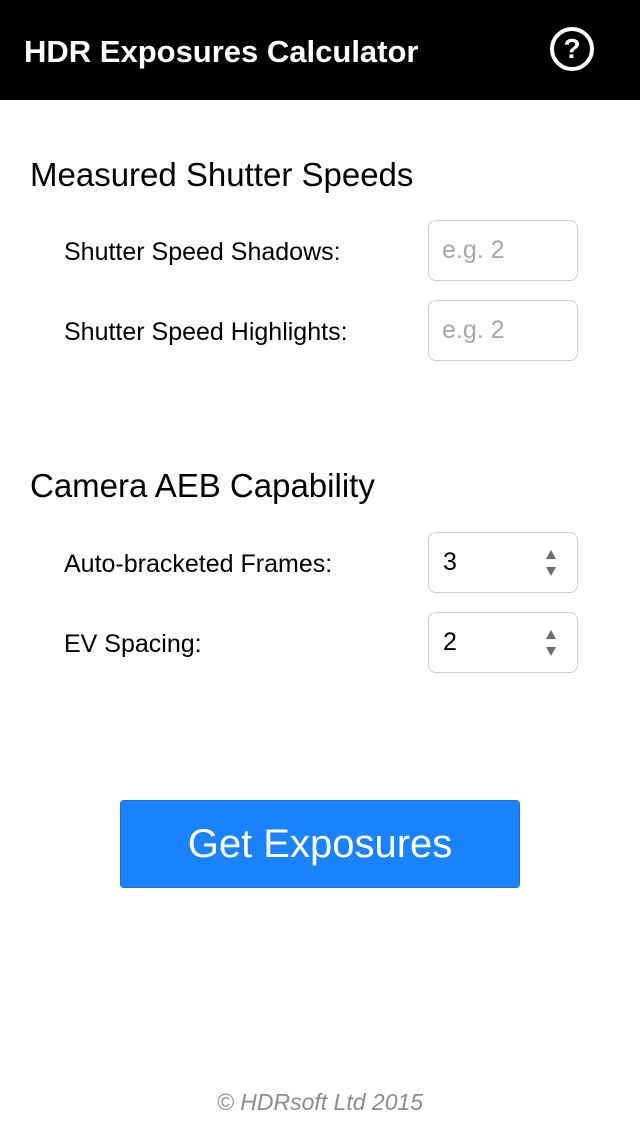  I want to click on measured-section-title: Measured Shutter Speeds, so click(222, 174).